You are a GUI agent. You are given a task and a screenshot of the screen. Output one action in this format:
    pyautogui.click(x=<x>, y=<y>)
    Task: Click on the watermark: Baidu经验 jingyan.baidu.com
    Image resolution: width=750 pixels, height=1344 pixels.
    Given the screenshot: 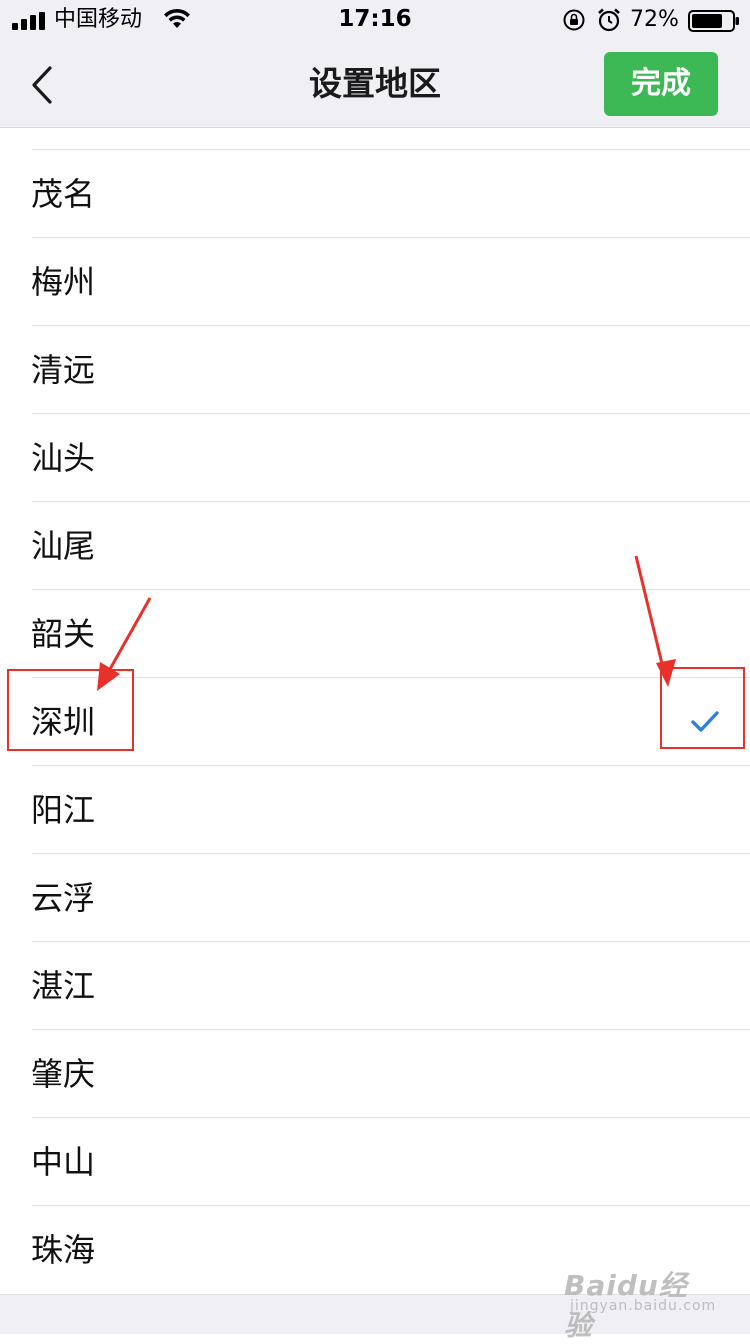 What is the action you would take?
    pyautogui.click(x=640, y=1303)
    